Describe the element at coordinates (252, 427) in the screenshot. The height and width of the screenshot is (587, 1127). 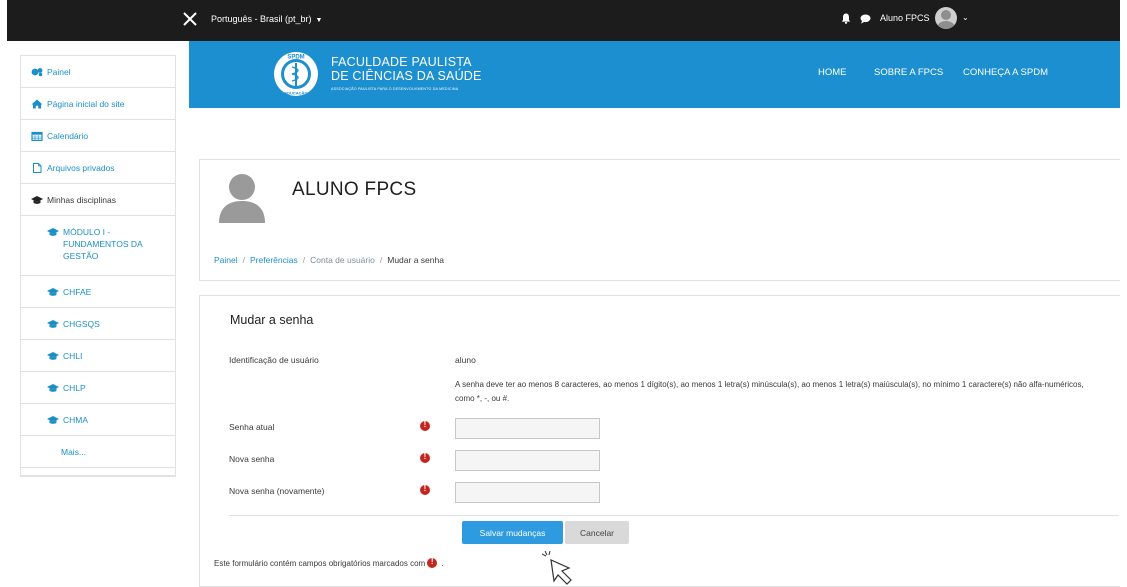
I see `current-password-label: Senha atual` at that location.